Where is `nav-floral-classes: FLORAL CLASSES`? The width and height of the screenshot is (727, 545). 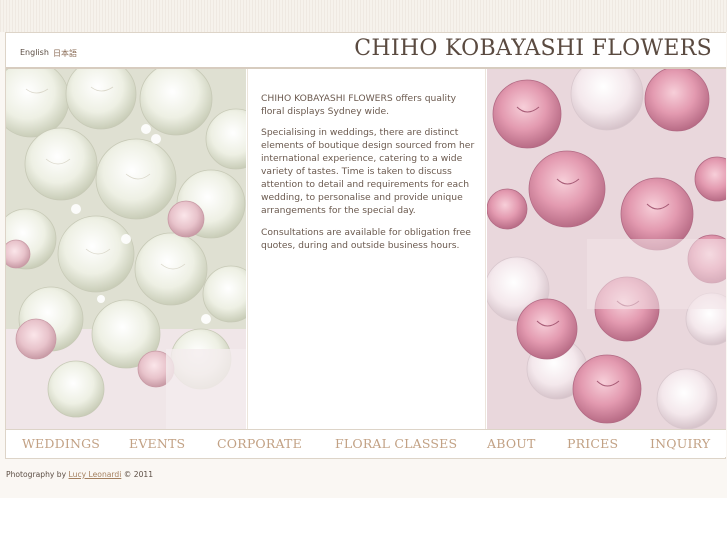
nav-floral-classes: FLORAL CLASSES is located at coordinates (396, 443).